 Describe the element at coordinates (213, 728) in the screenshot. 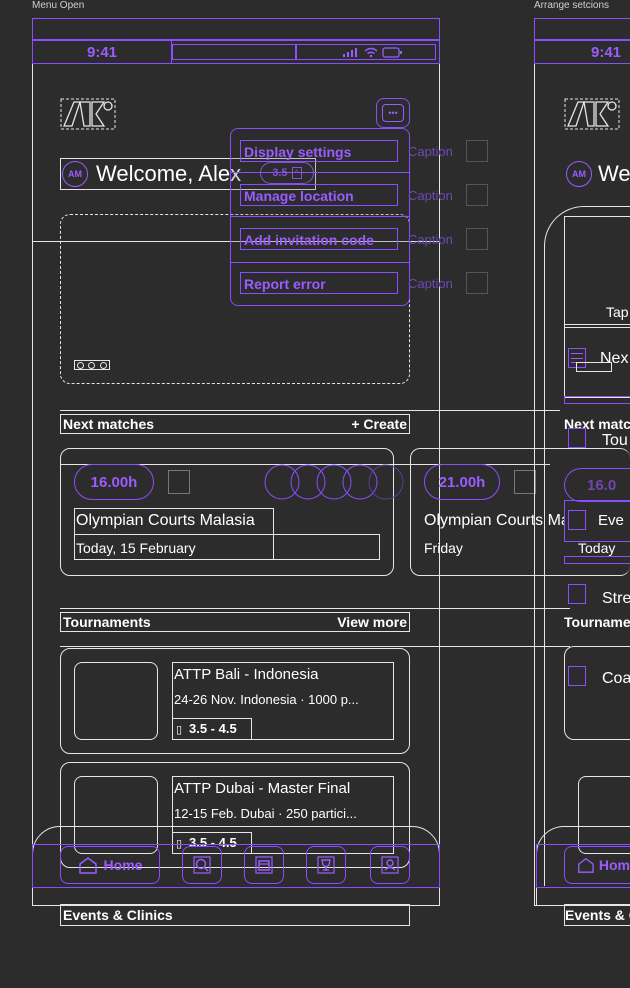

I see `level-range: 3.5 - 4.5` at that location.